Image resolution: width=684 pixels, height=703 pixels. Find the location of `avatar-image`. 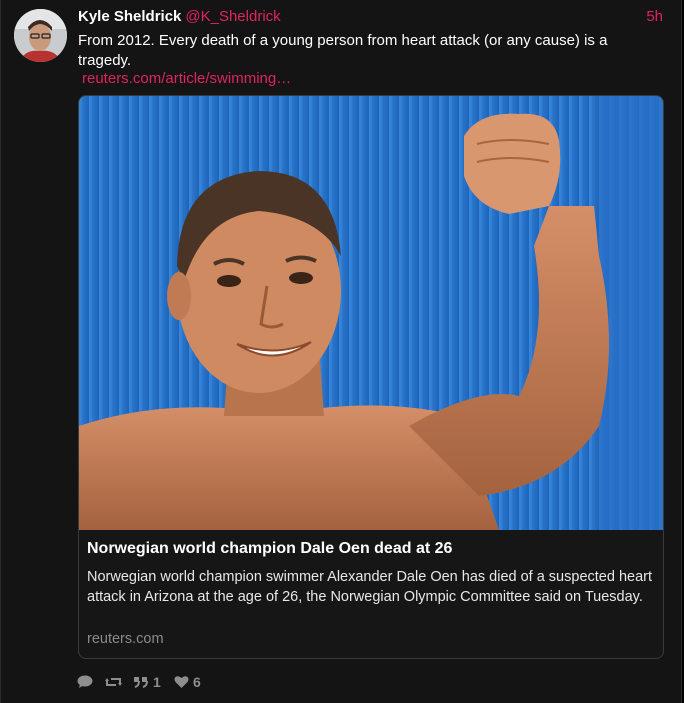

avatar-image is located at coordinates (40, 35).